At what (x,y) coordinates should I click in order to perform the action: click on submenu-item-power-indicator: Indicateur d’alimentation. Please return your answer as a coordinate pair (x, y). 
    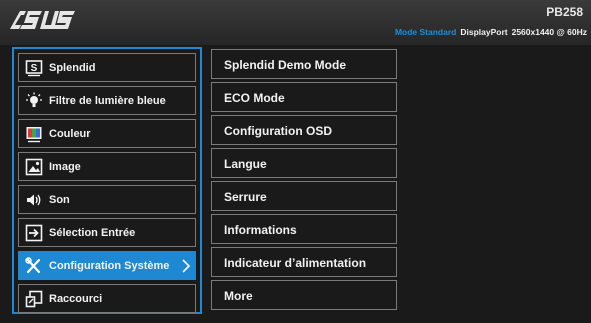
    Looking at the image, I should click on (304, 262).